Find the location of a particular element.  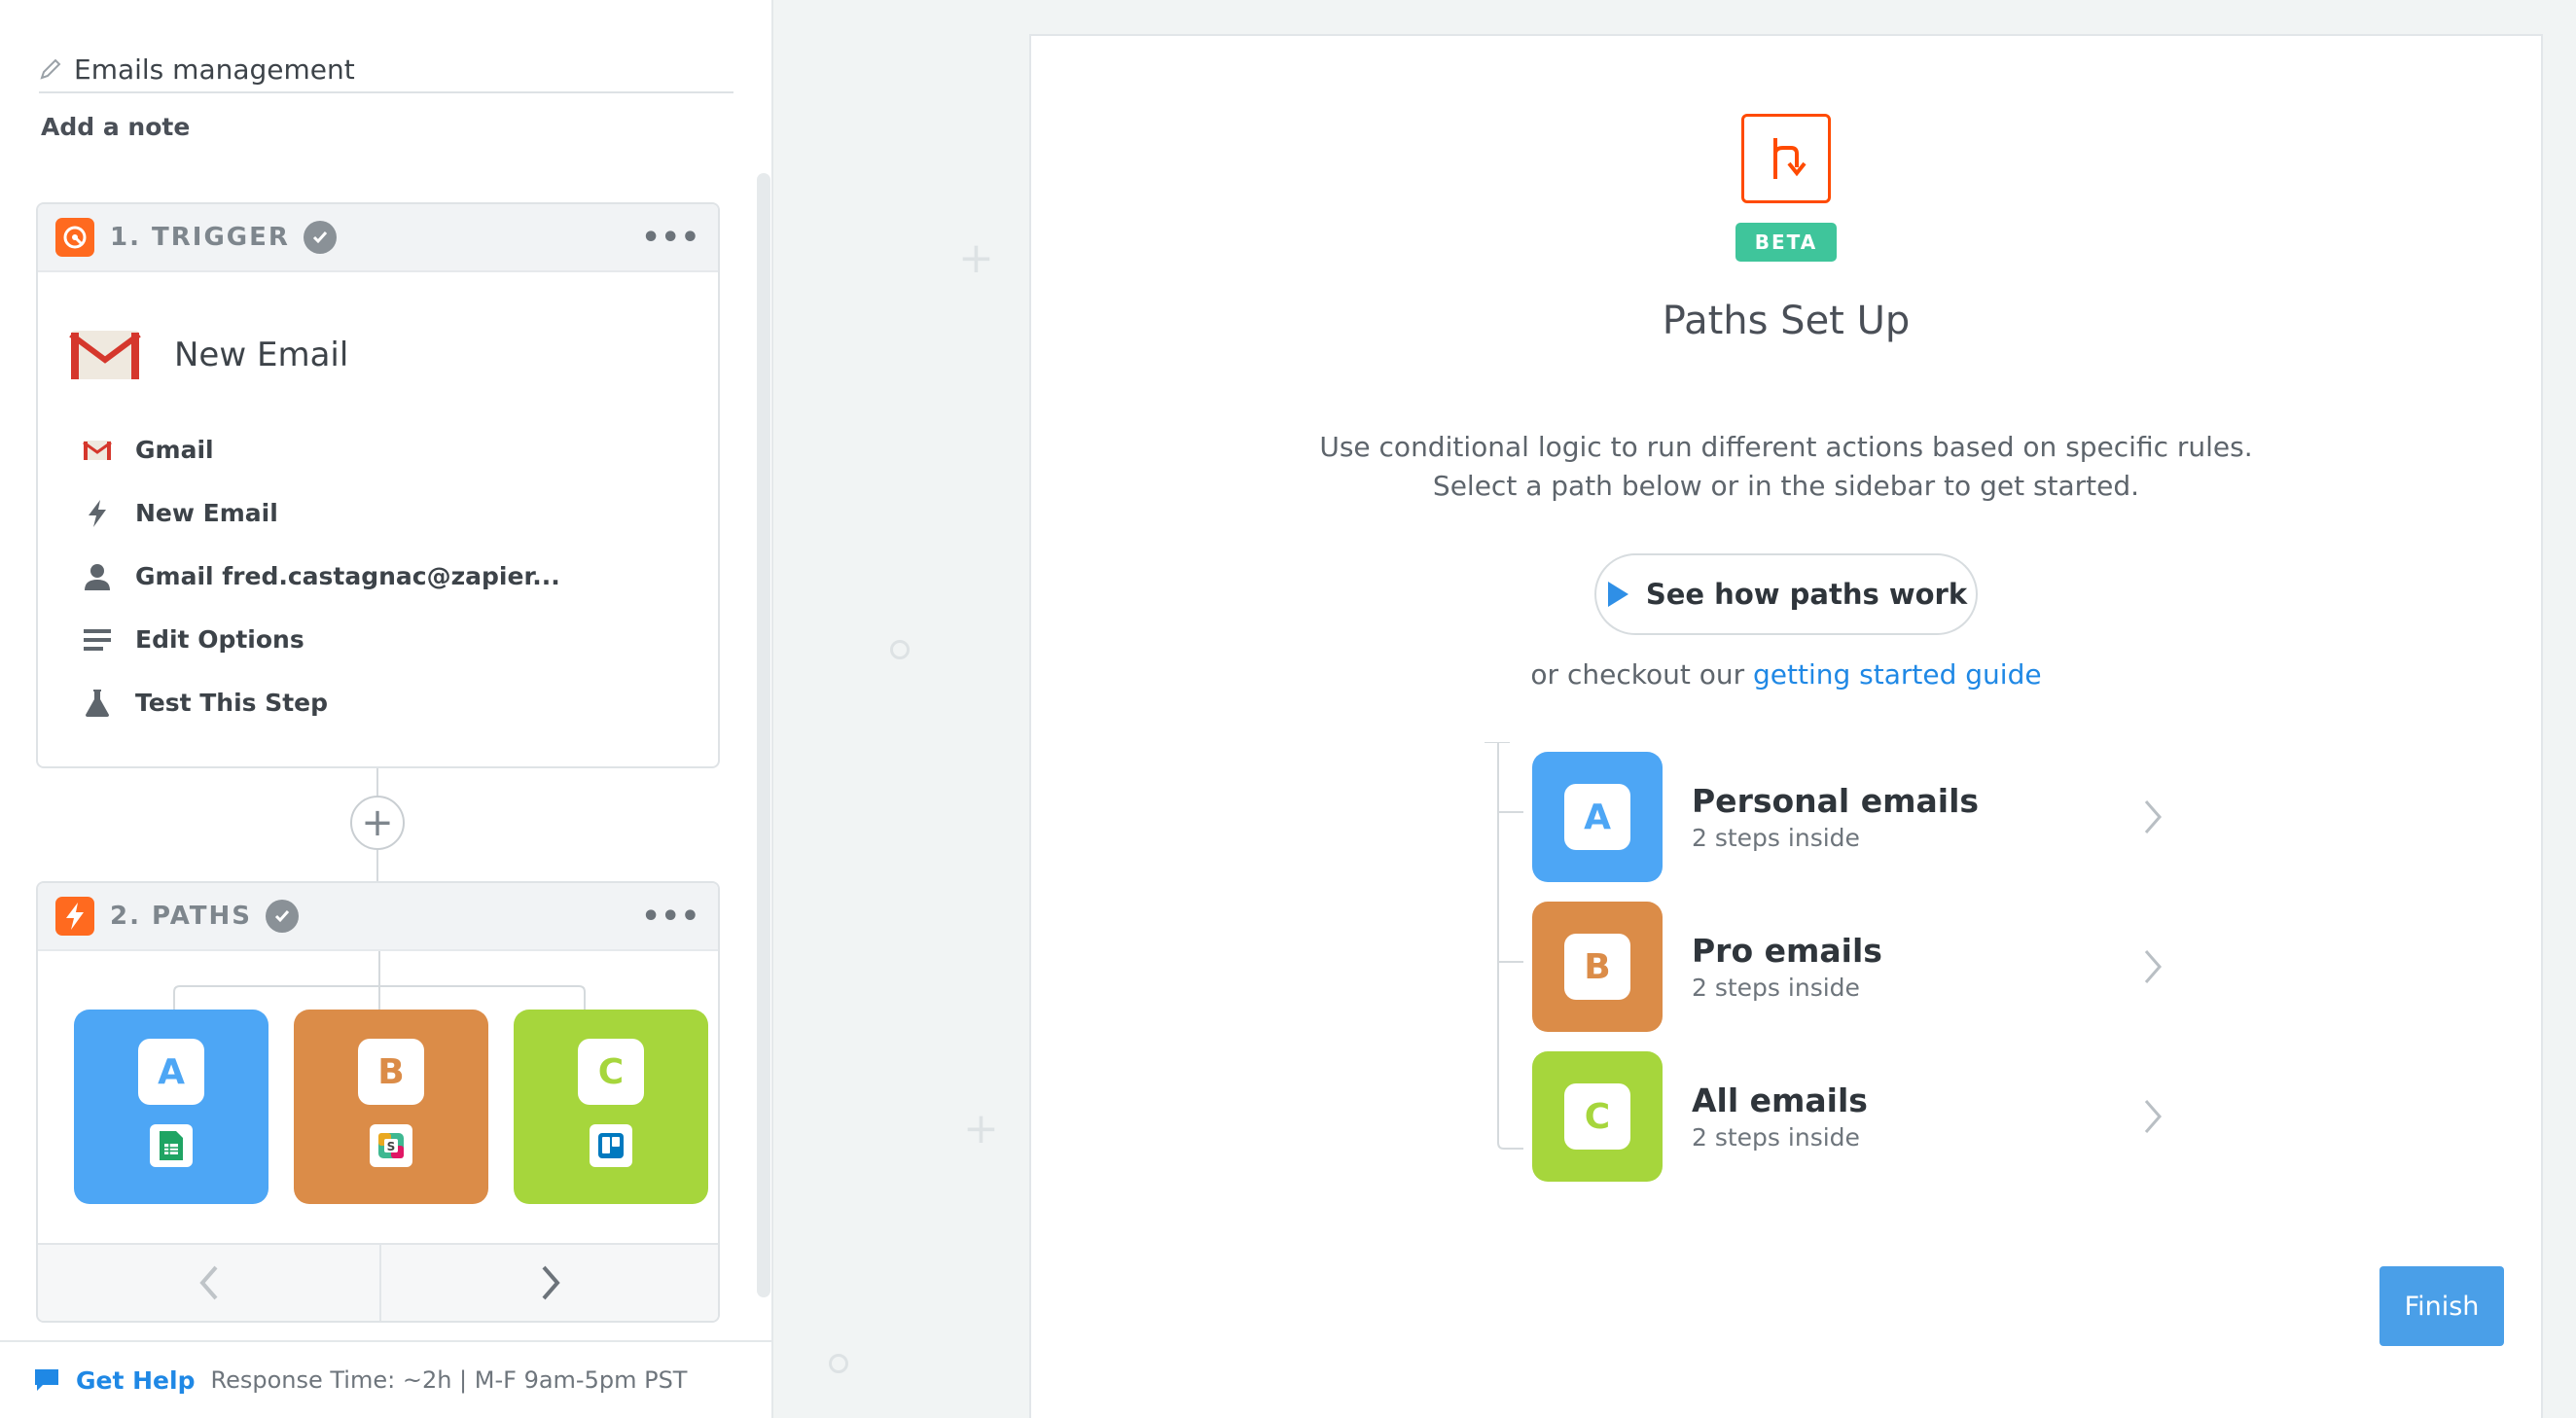

video-button-label: See how paths work is located at coordinates (1806, 594).